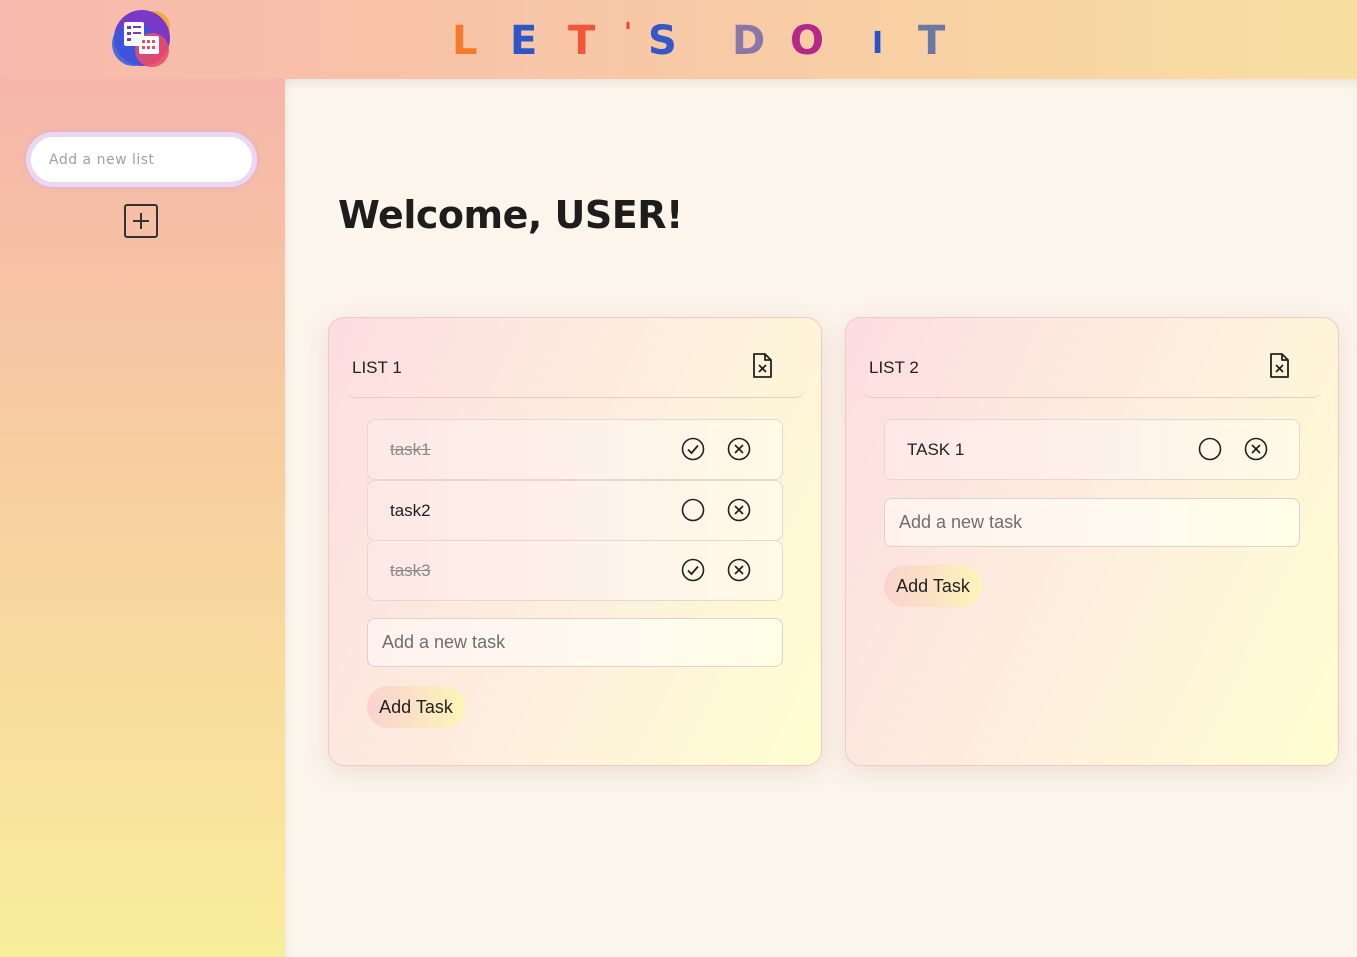 Image resolution: width=1357 pixels, height=957 pixels. I want to click on task-text: task2, so click(410, 510).